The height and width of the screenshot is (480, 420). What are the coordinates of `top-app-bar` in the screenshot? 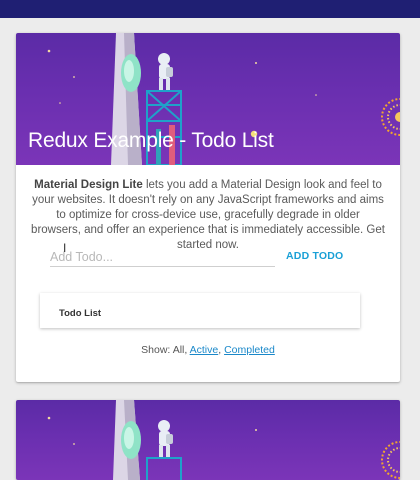 It's located at (210, 9).